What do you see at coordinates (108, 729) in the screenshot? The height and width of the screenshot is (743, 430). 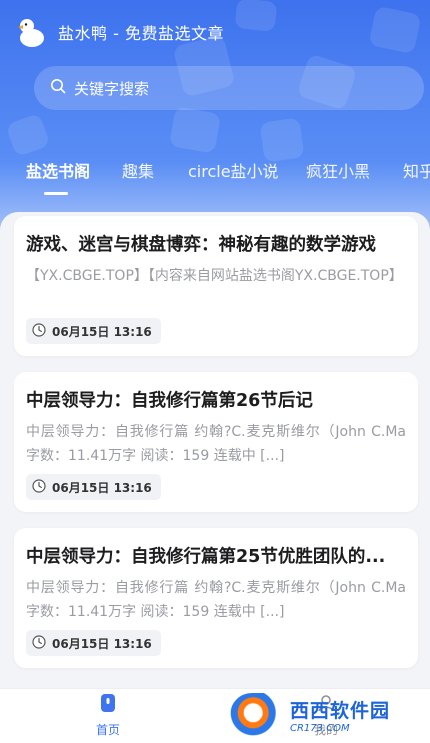 I see `nav-home-label: 首页` at bounding box center [108, 729].